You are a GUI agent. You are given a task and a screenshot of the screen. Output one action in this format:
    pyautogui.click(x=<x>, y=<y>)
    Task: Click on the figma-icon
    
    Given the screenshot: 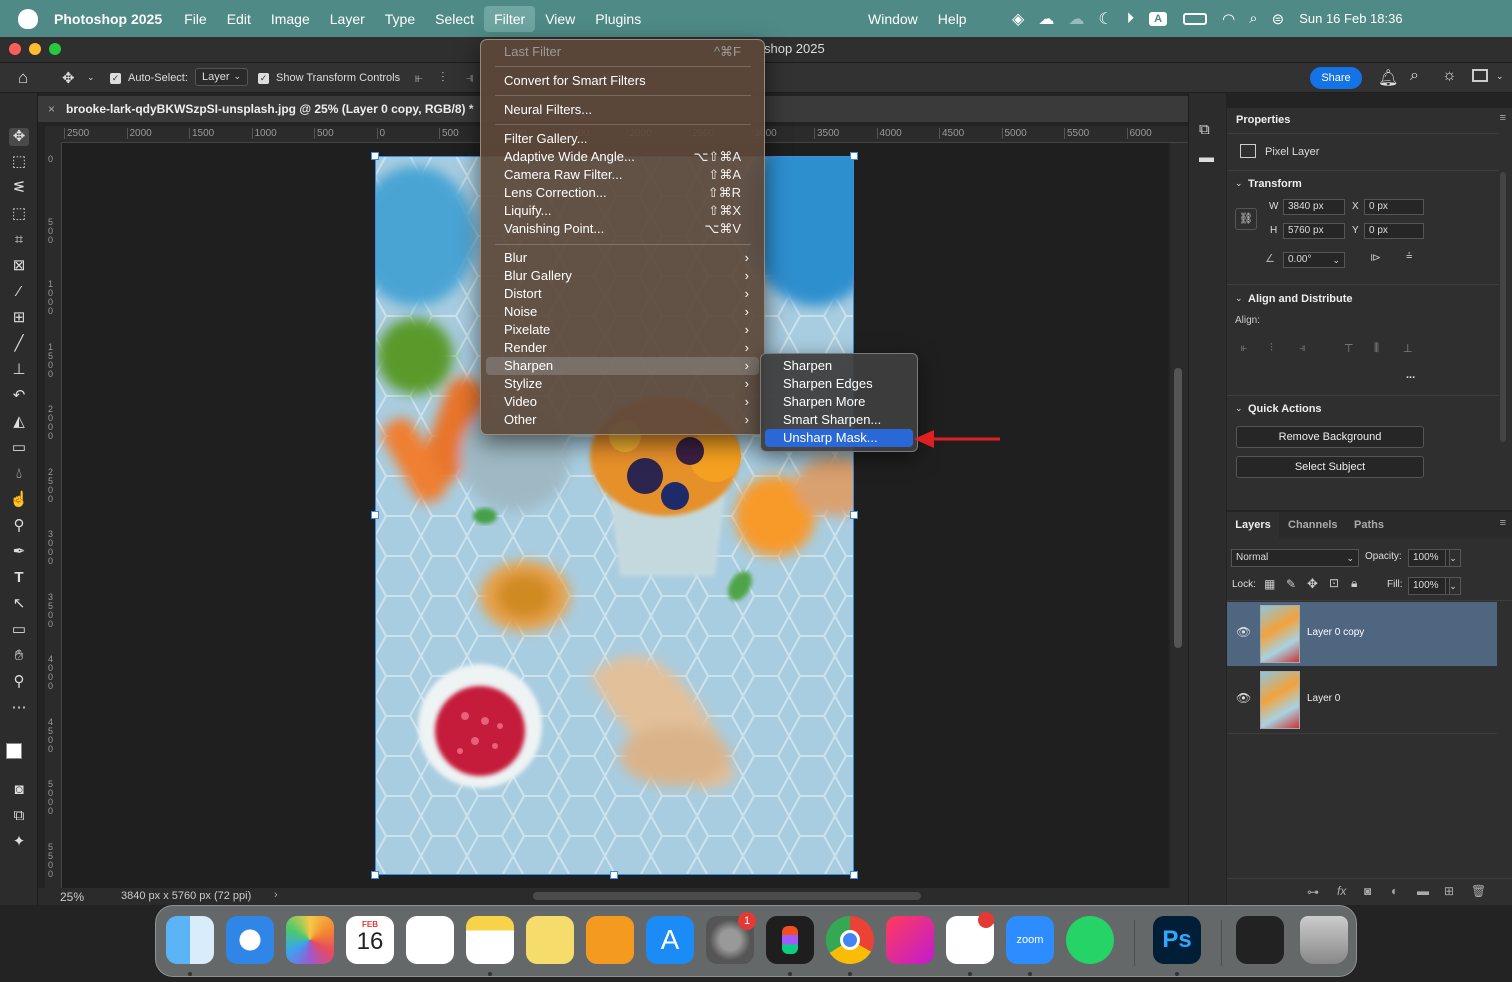 What is the action you would take?
    pyautogui.click(x=790, y=940)
    